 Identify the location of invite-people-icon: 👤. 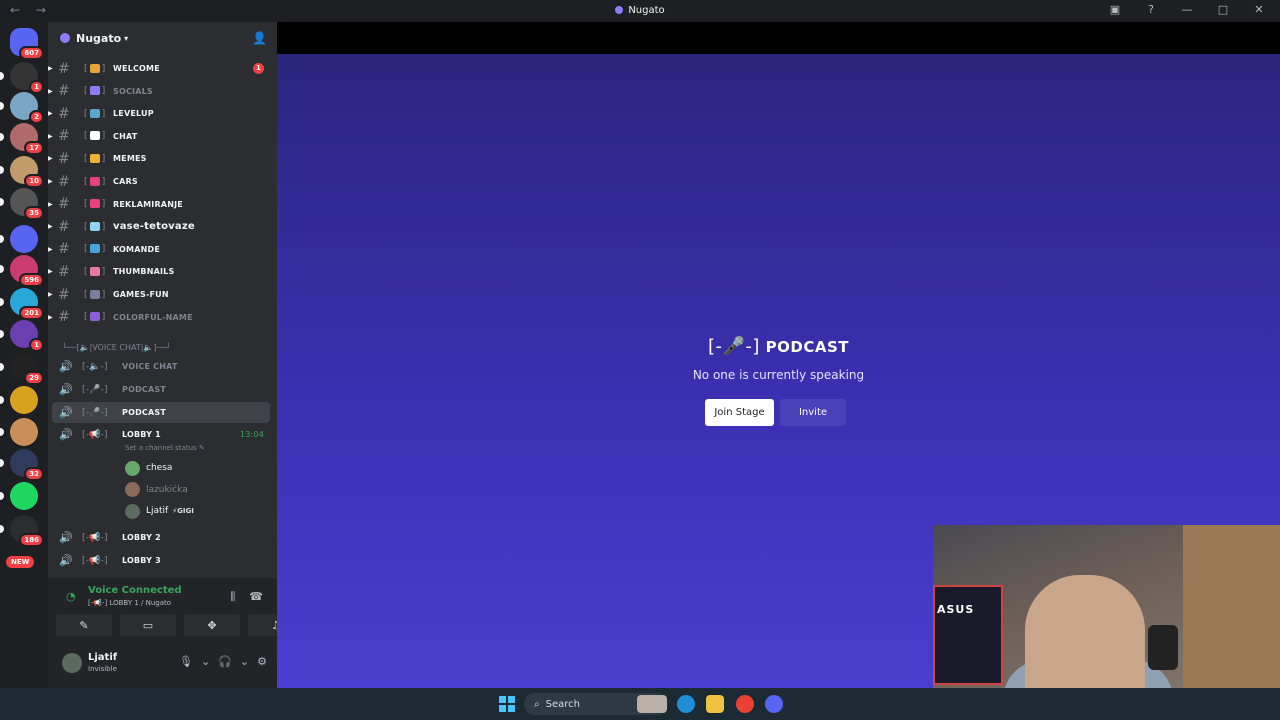
(259, 38).